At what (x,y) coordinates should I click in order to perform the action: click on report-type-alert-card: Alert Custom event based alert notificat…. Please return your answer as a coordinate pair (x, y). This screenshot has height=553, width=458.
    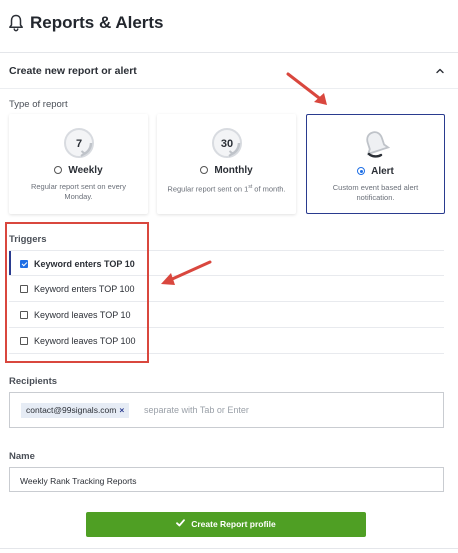
    Looking at the image, I should click on (375, 164).